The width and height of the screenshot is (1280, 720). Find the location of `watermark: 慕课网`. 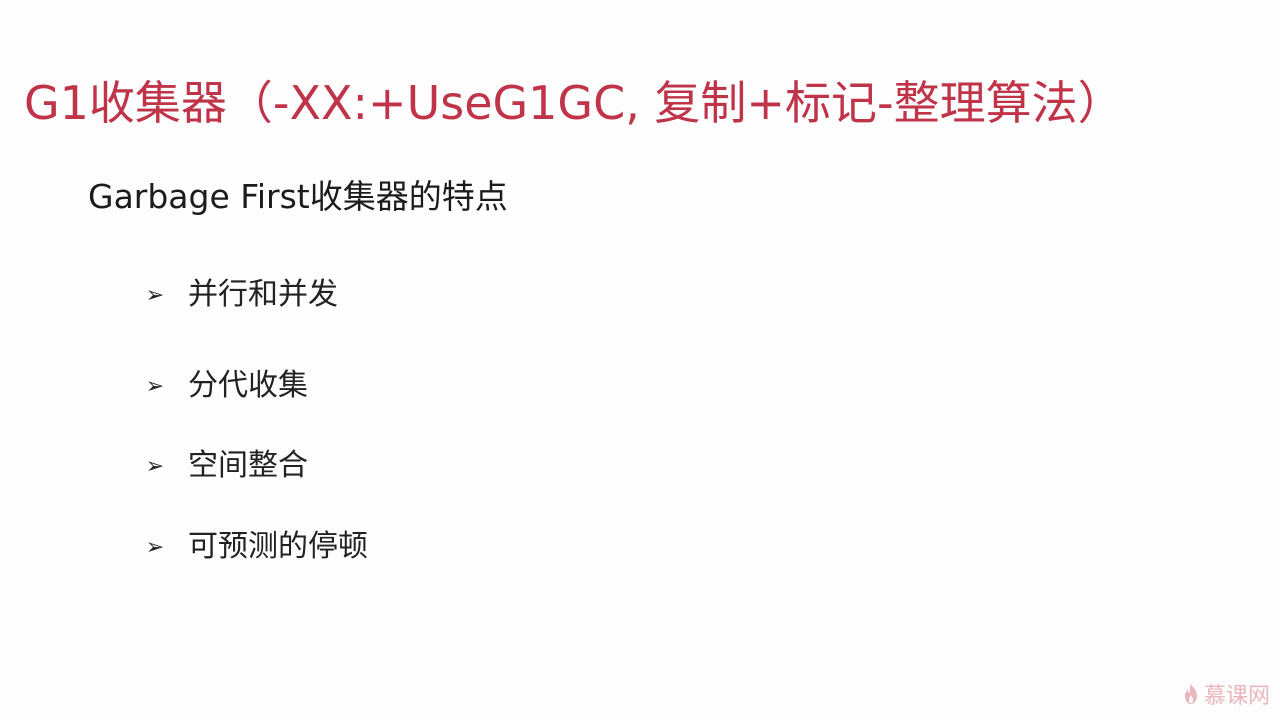

watermark: 慕课网 is located at coordinates (1226, 694).